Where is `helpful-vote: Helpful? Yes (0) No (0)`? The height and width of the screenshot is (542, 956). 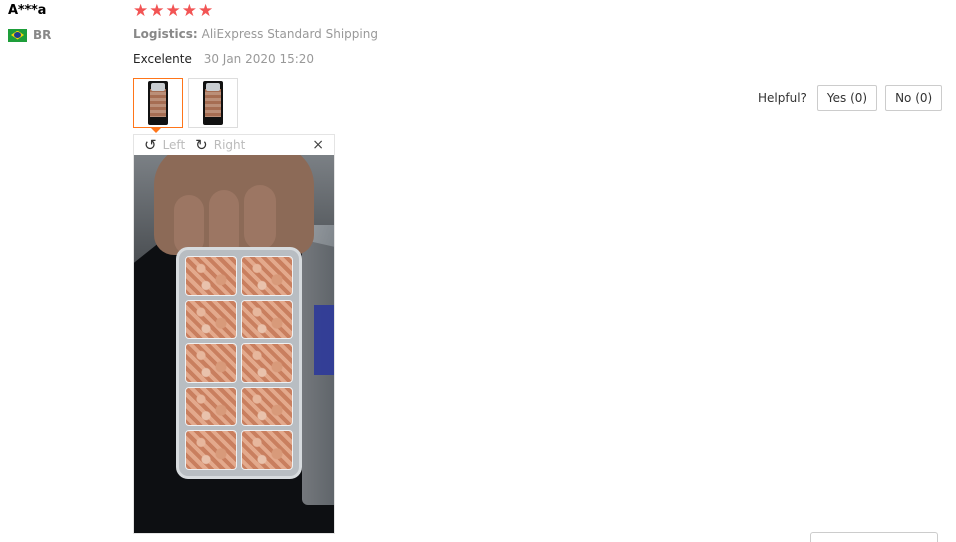
helpful-vote: Helpful? Yes (0) No (0) is located at coordinates (850, 98).